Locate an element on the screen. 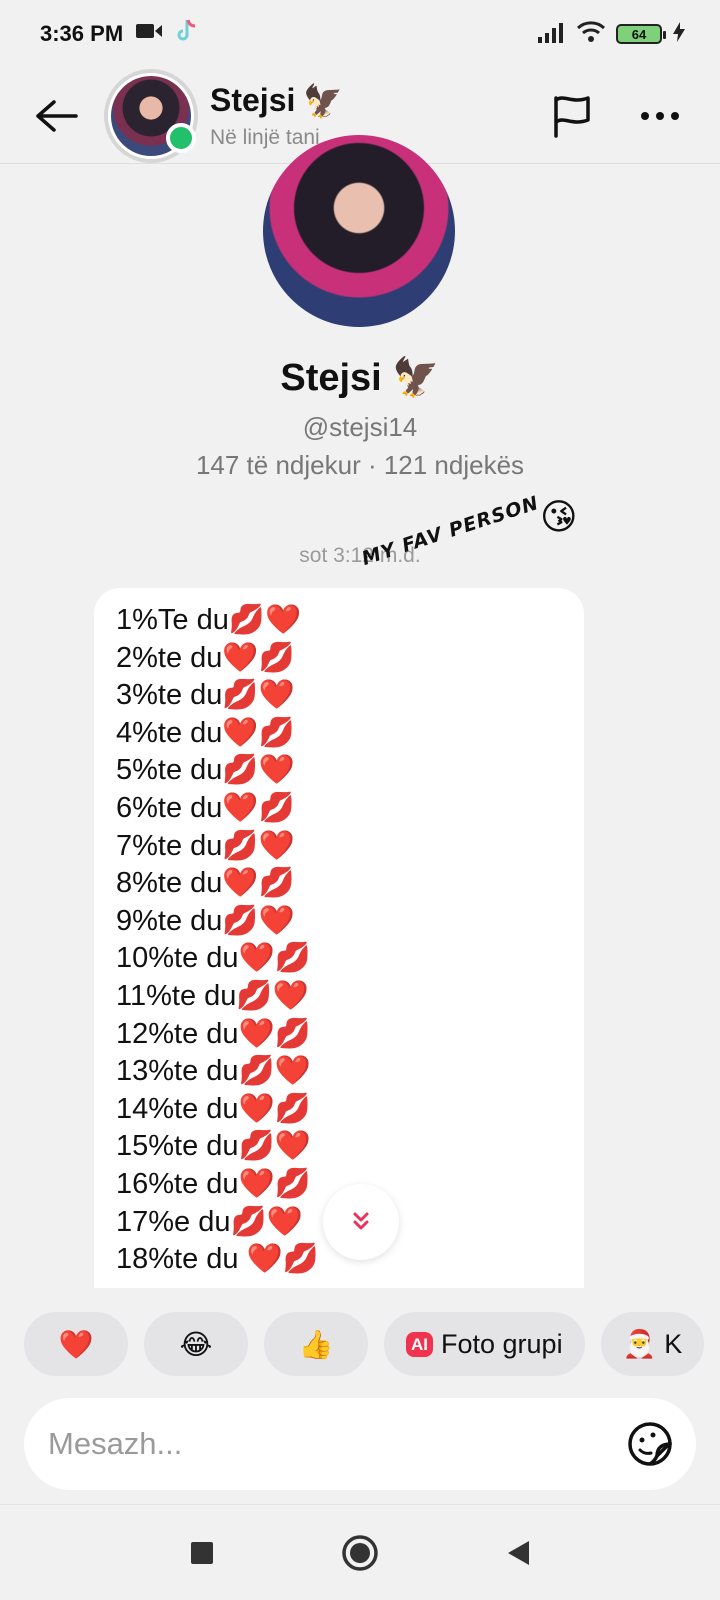  message-line: 9%te du💋❤️ is located at coordinates (205, 920).